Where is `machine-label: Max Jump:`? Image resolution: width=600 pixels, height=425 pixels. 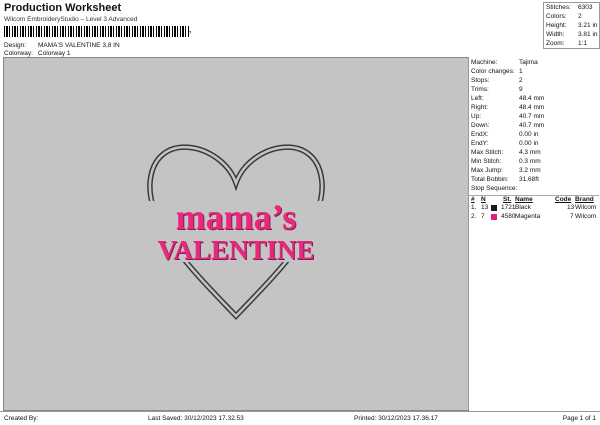 machine-label: Max Jump: is located at coordinates (487, 170).